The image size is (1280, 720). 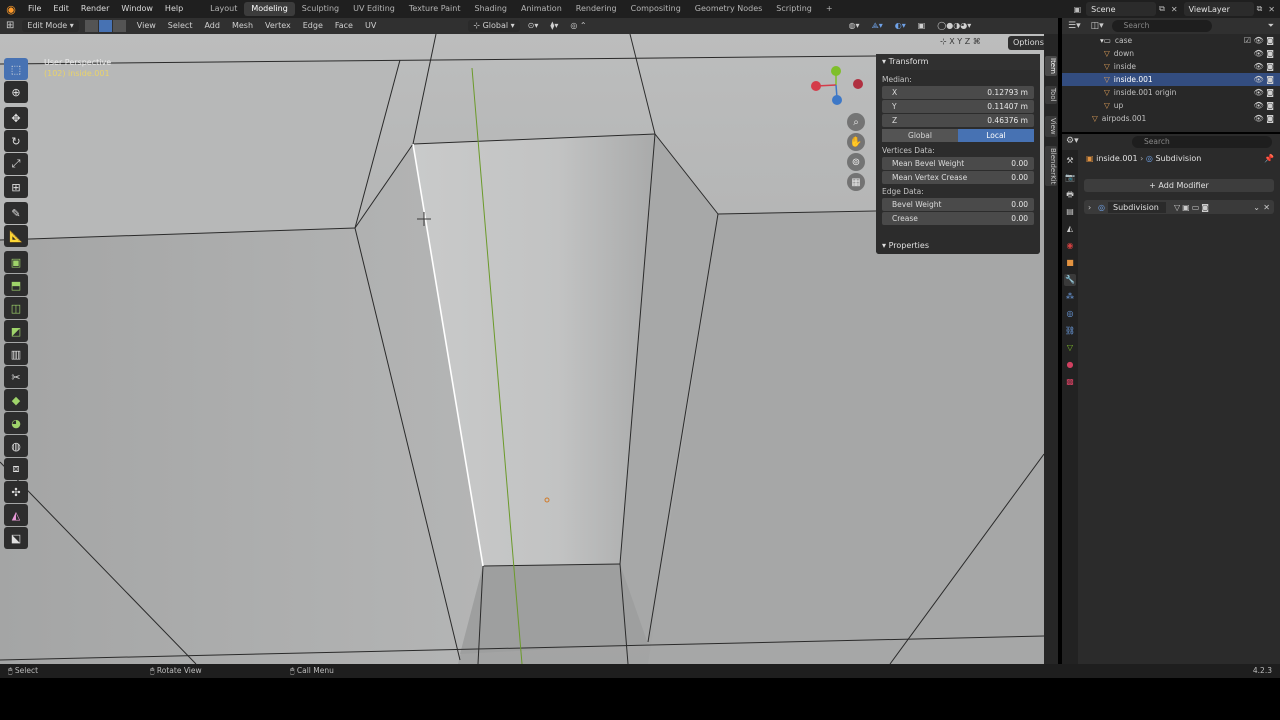 I want to click on move-tool-icon: ✥, so click(x=16, y=118).